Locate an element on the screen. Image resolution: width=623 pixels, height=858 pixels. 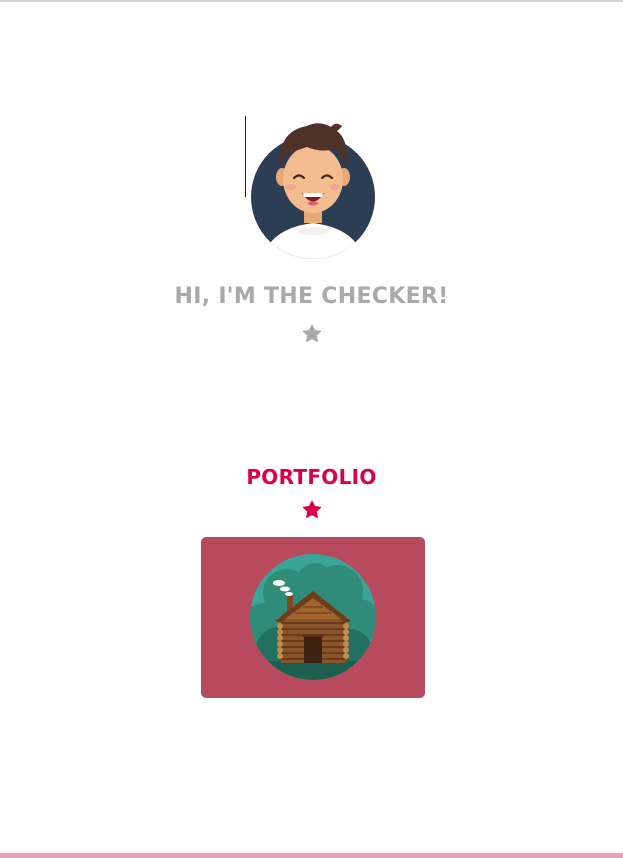
top-divider is located at coordinates (311, 1).